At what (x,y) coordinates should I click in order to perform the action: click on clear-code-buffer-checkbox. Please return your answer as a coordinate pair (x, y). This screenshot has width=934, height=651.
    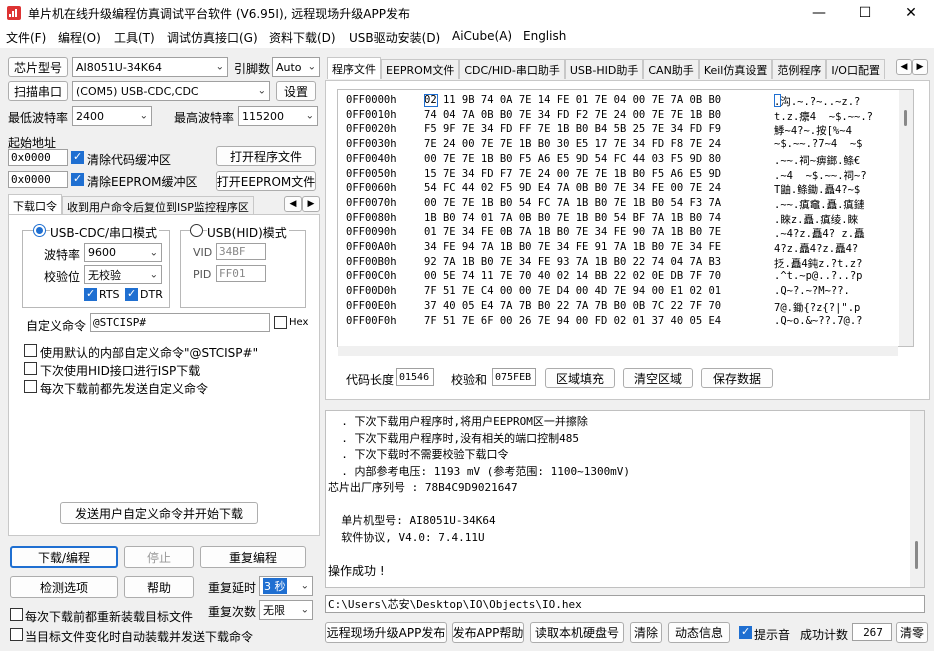
    Looking at the image, I should click on (77, 157).